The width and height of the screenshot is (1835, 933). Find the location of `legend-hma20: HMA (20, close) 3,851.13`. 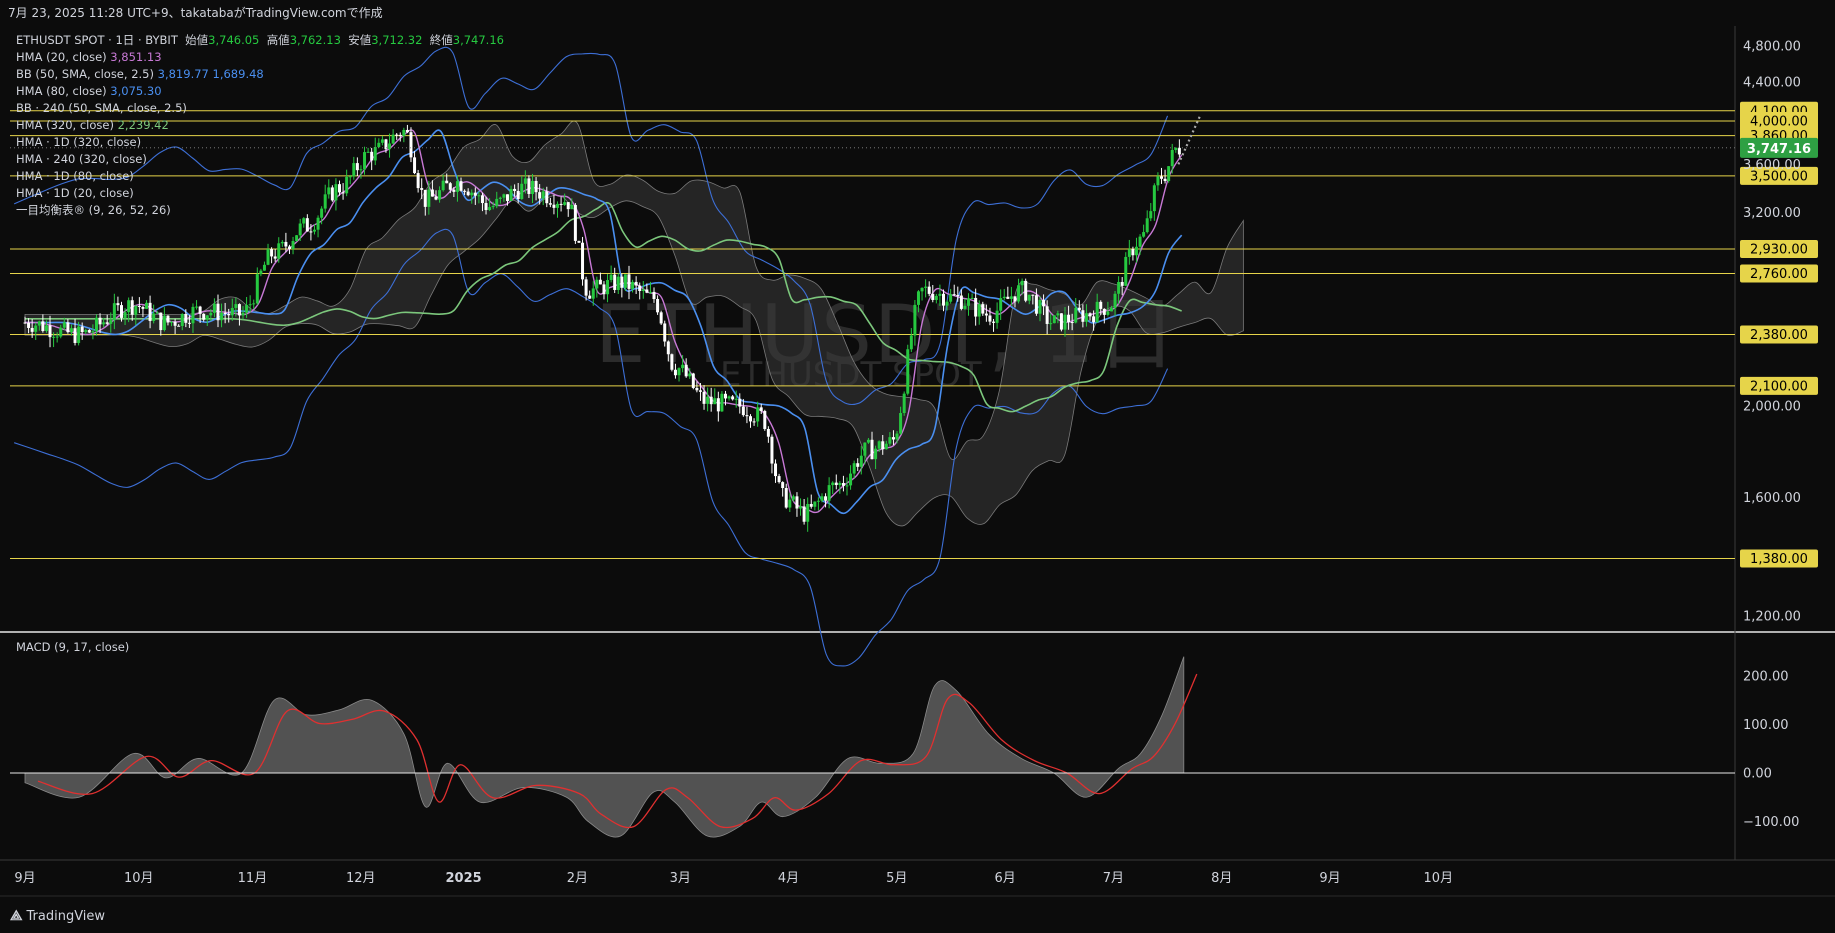

legend-hma20: HMA (20, close) 3,851.13 is located at coordinates (260, 57).